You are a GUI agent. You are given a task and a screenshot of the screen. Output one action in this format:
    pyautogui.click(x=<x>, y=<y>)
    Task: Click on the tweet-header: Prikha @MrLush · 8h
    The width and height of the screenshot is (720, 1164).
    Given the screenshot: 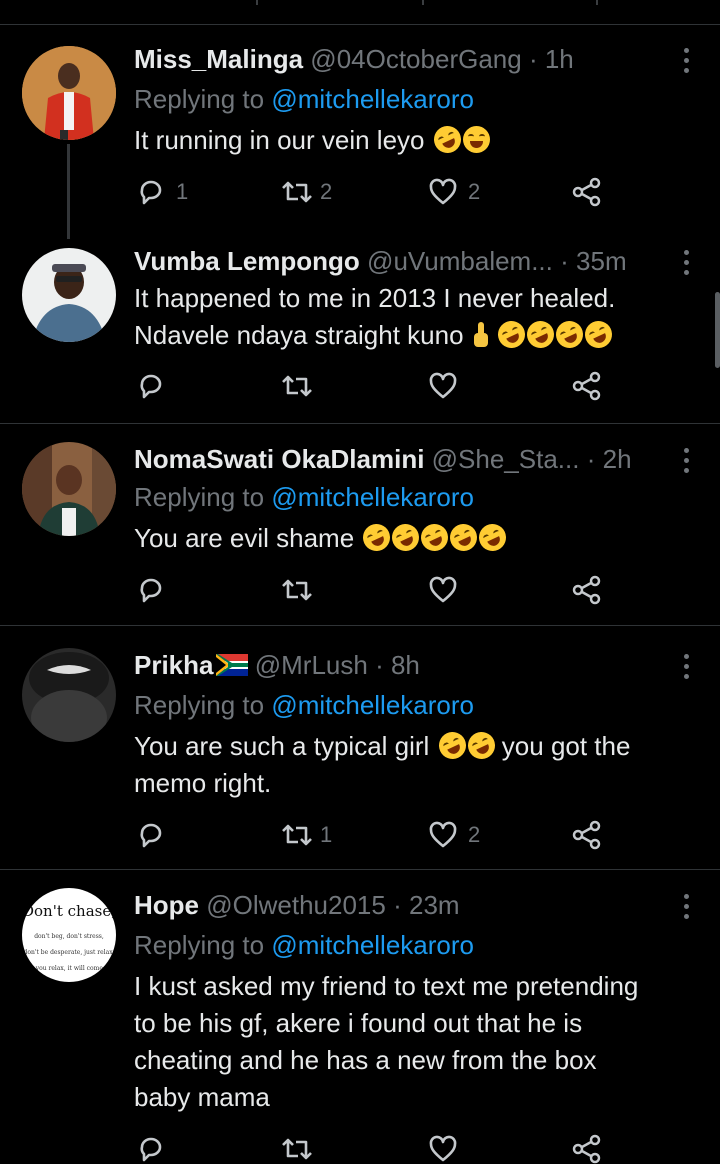 What is the action you would take?
    pyautogui.click(x=407, y=665)
    